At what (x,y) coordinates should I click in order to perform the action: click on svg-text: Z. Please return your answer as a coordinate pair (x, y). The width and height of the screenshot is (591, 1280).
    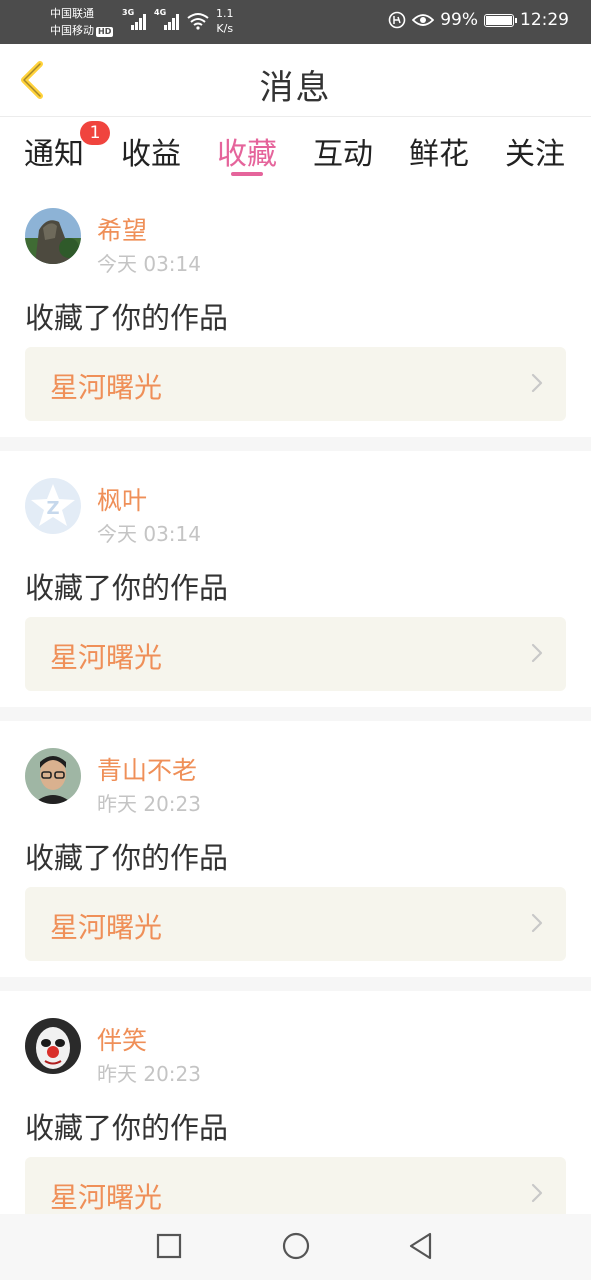
    Looking at the image, I should click on (52, 508).